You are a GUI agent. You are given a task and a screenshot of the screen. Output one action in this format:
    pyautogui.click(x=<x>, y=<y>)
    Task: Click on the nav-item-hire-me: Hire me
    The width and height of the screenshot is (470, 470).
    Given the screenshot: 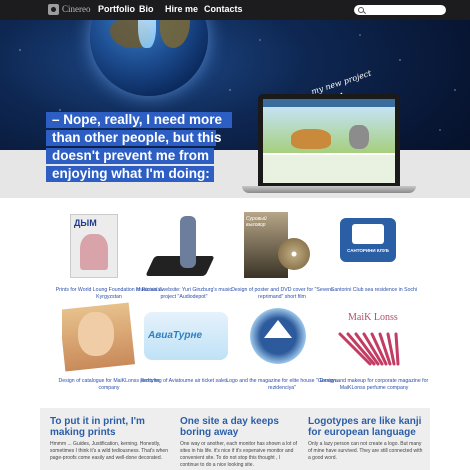 What is the action you would take?
    pyautogui.click(x=181, y=9)
    